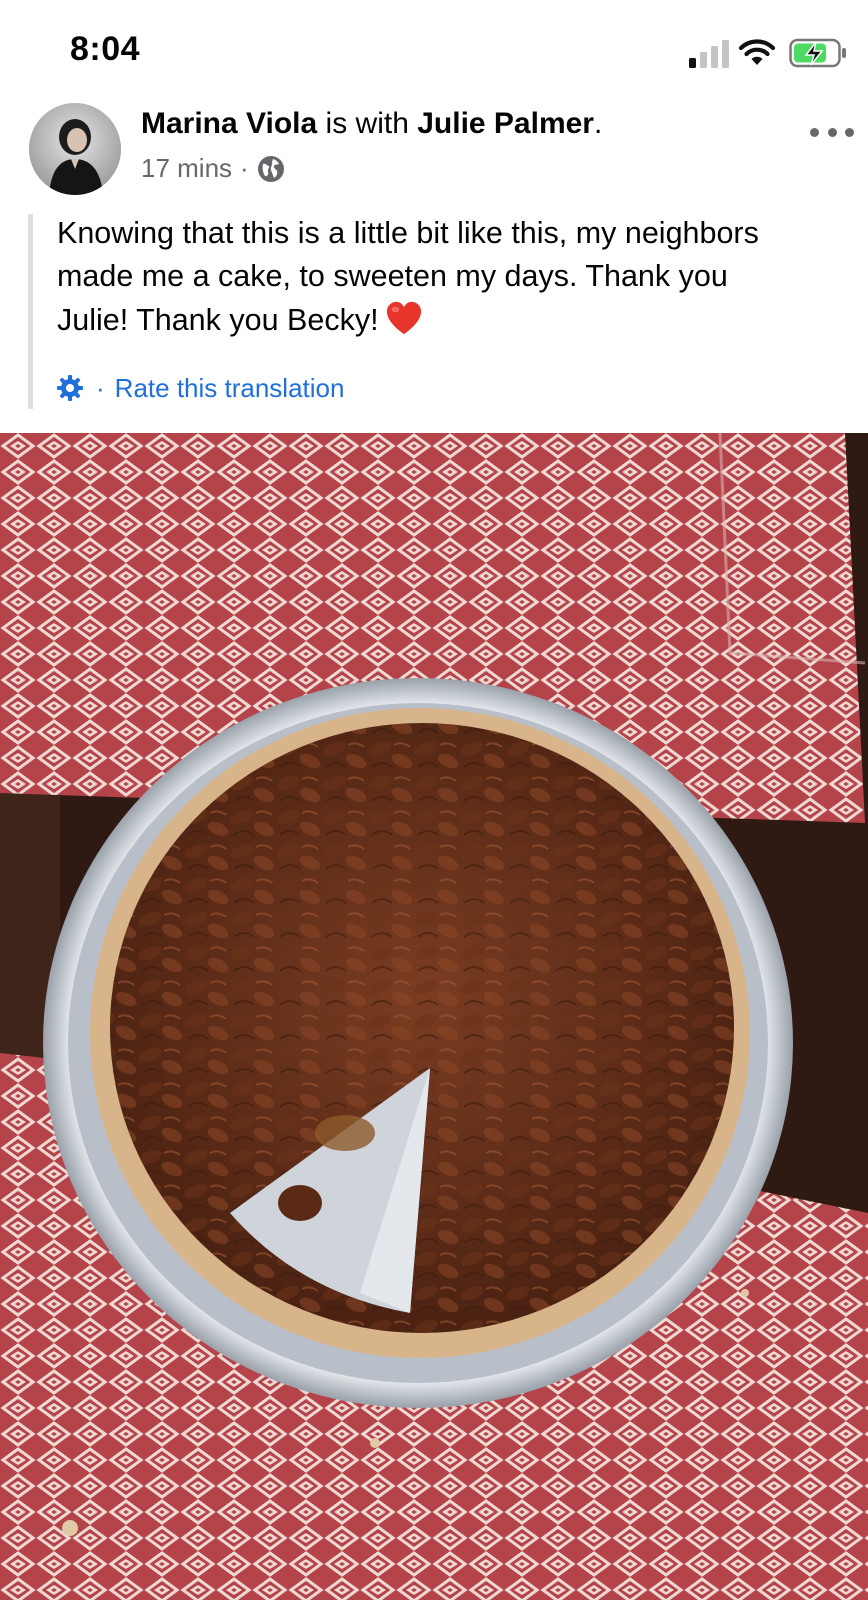 This screenshot has width=868, height=1600. Describe the element at coordinates (30, 311) in the screenshot. I see `translation-quote-bar` at that location.